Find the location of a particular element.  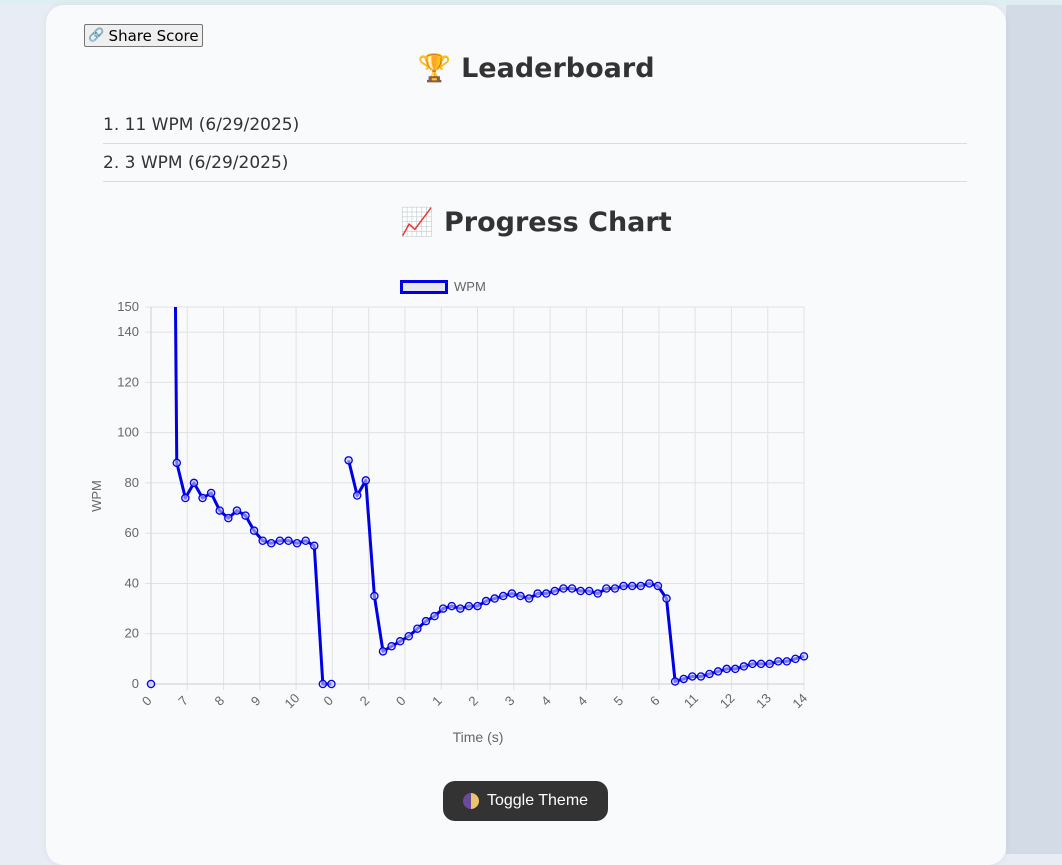

theme-icon is located at coordinates (470, 801).